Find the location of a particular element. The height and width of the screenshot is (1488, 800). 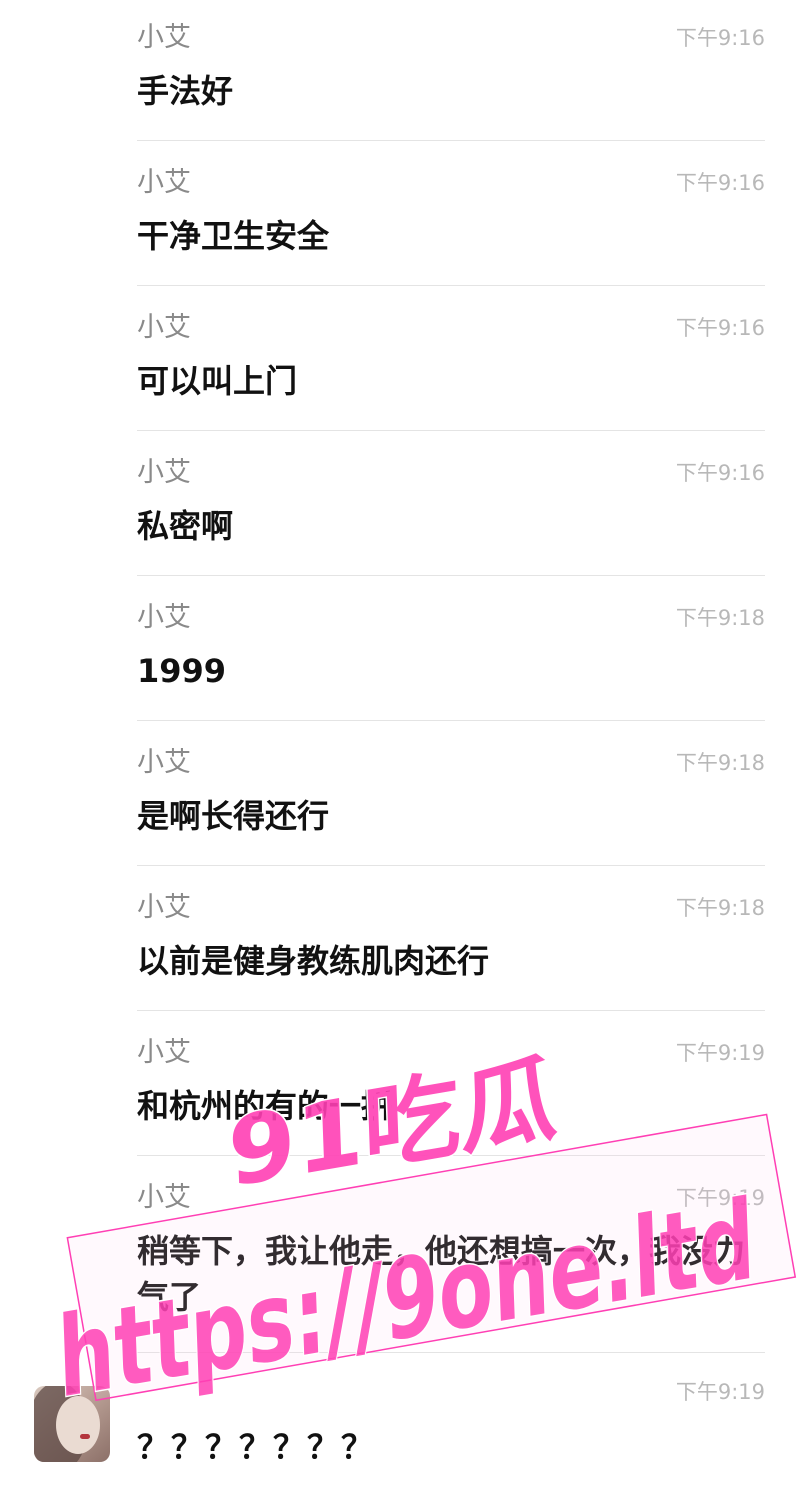

message-item: 小艾 下午9:16 私密啊 is located at coordinates (451, 505).